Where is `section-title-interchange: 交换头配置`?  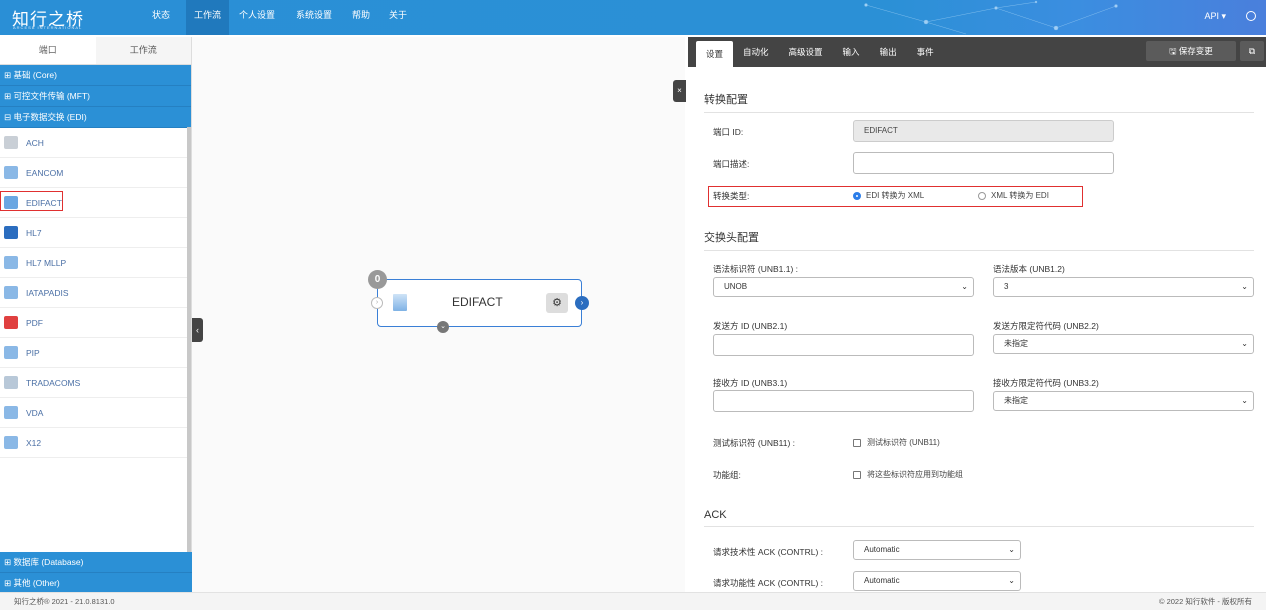 section-title-interchange: 交换头配置 is located at coordinates (979, 240).